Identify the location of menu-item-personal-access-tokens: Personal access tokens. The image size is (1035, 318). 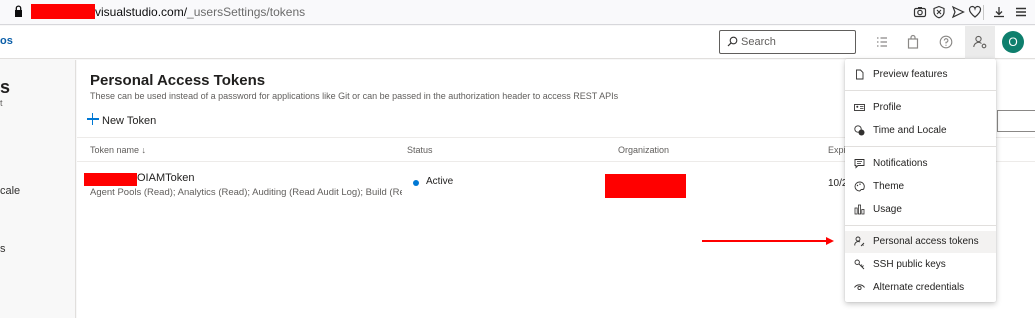
(920, 242).